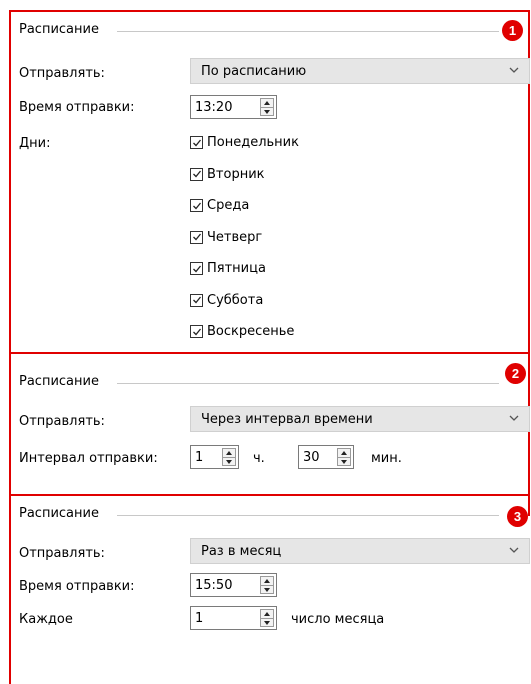 The width and height of the screenshot is (531, 684). I want to click on minutes-stepper, so click(344, 457).